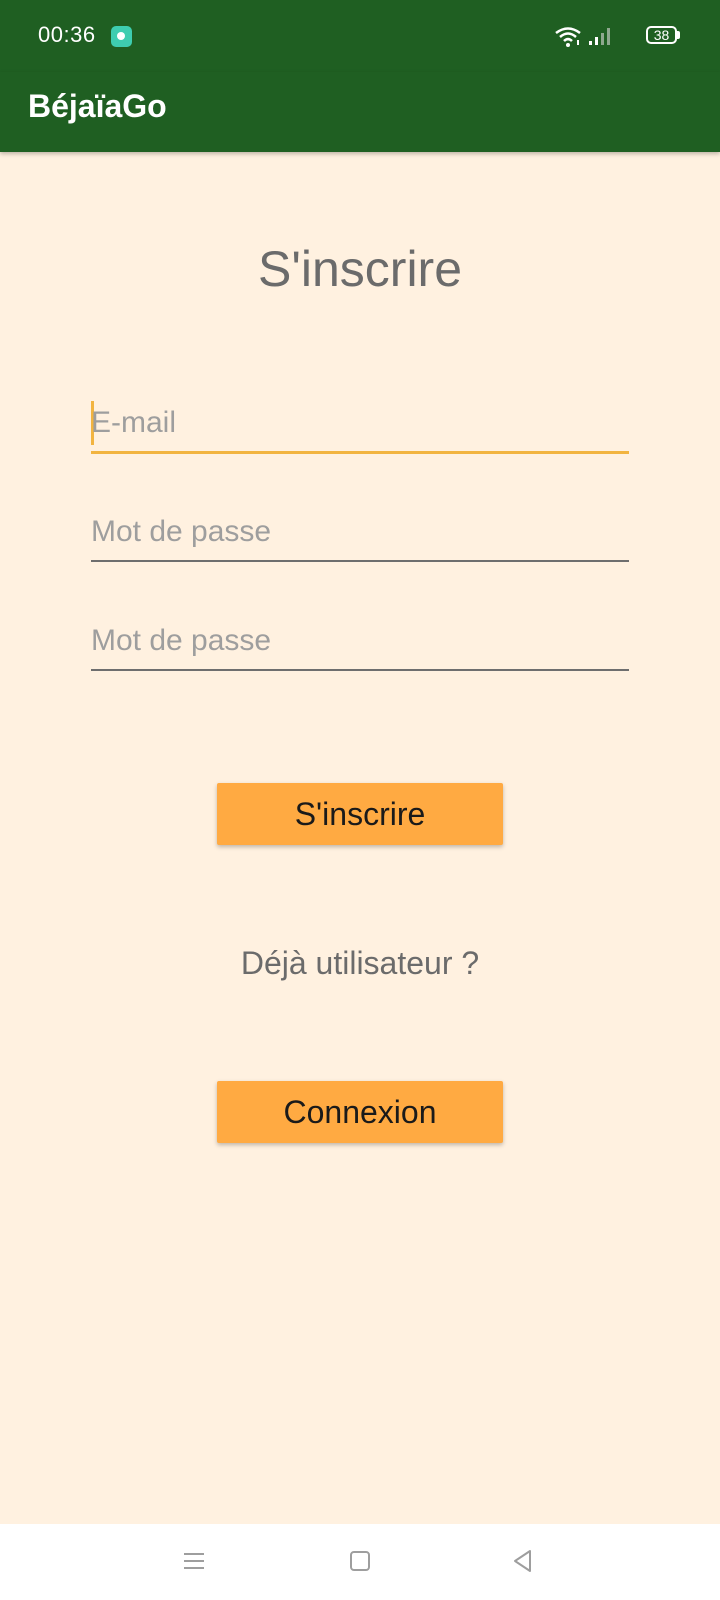 Image resolution: width=720 pixels, height=1600 pixels. I want to click on battery-tip, so click(678, 35).